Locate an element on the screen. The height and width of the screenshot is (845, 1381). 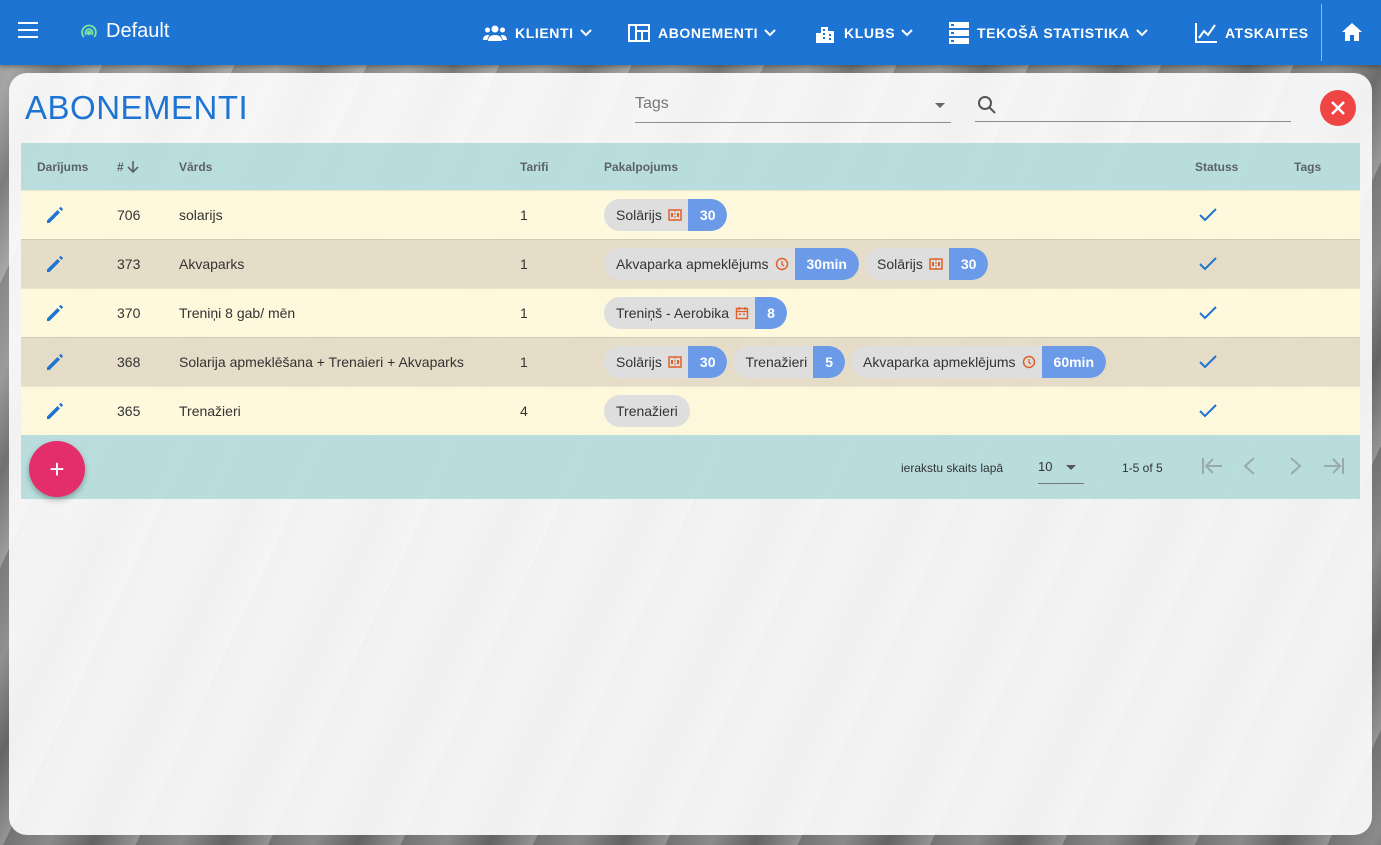
nav-label: KLUBS is located at coordinates (870, 32).